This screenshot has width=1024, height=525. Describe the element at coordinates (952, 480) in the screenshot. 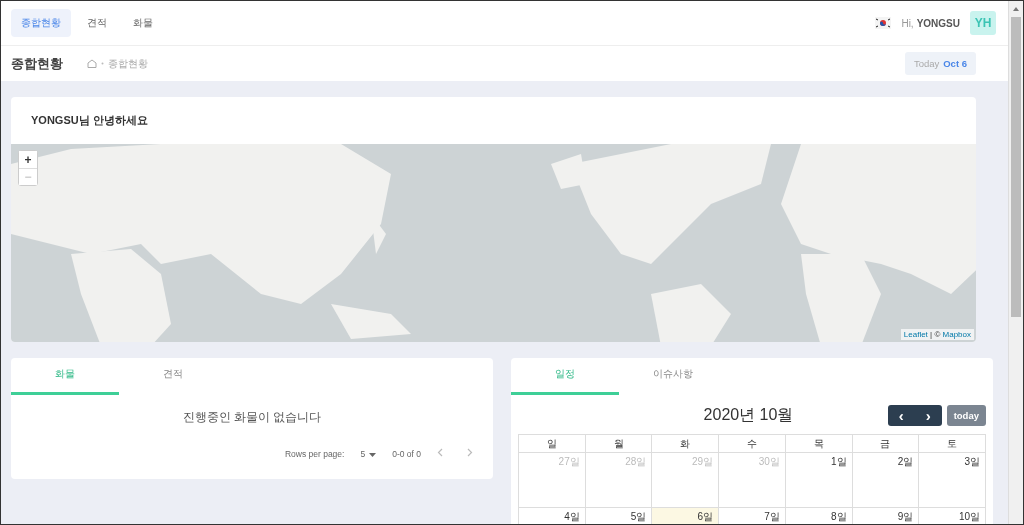

I see `day-cell: 3일` at that location.